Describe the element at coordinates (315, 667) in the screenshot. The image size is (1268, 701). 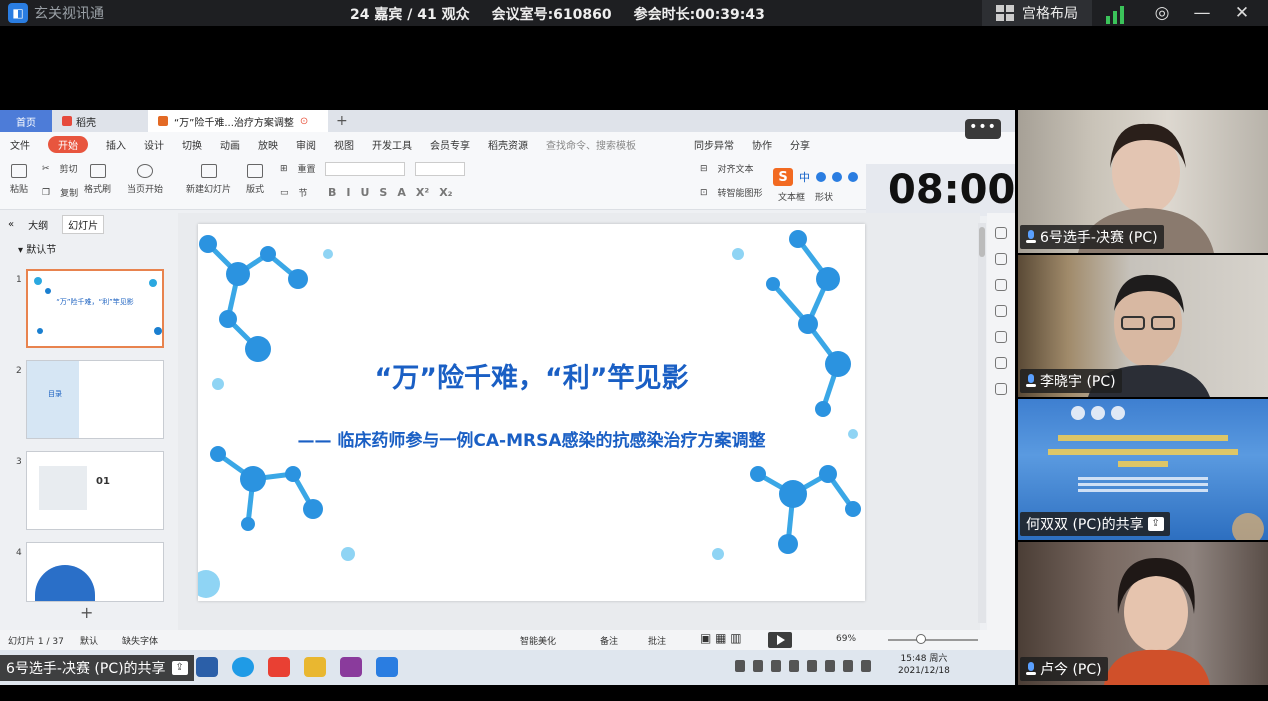
I see `folder-icon` at that location.